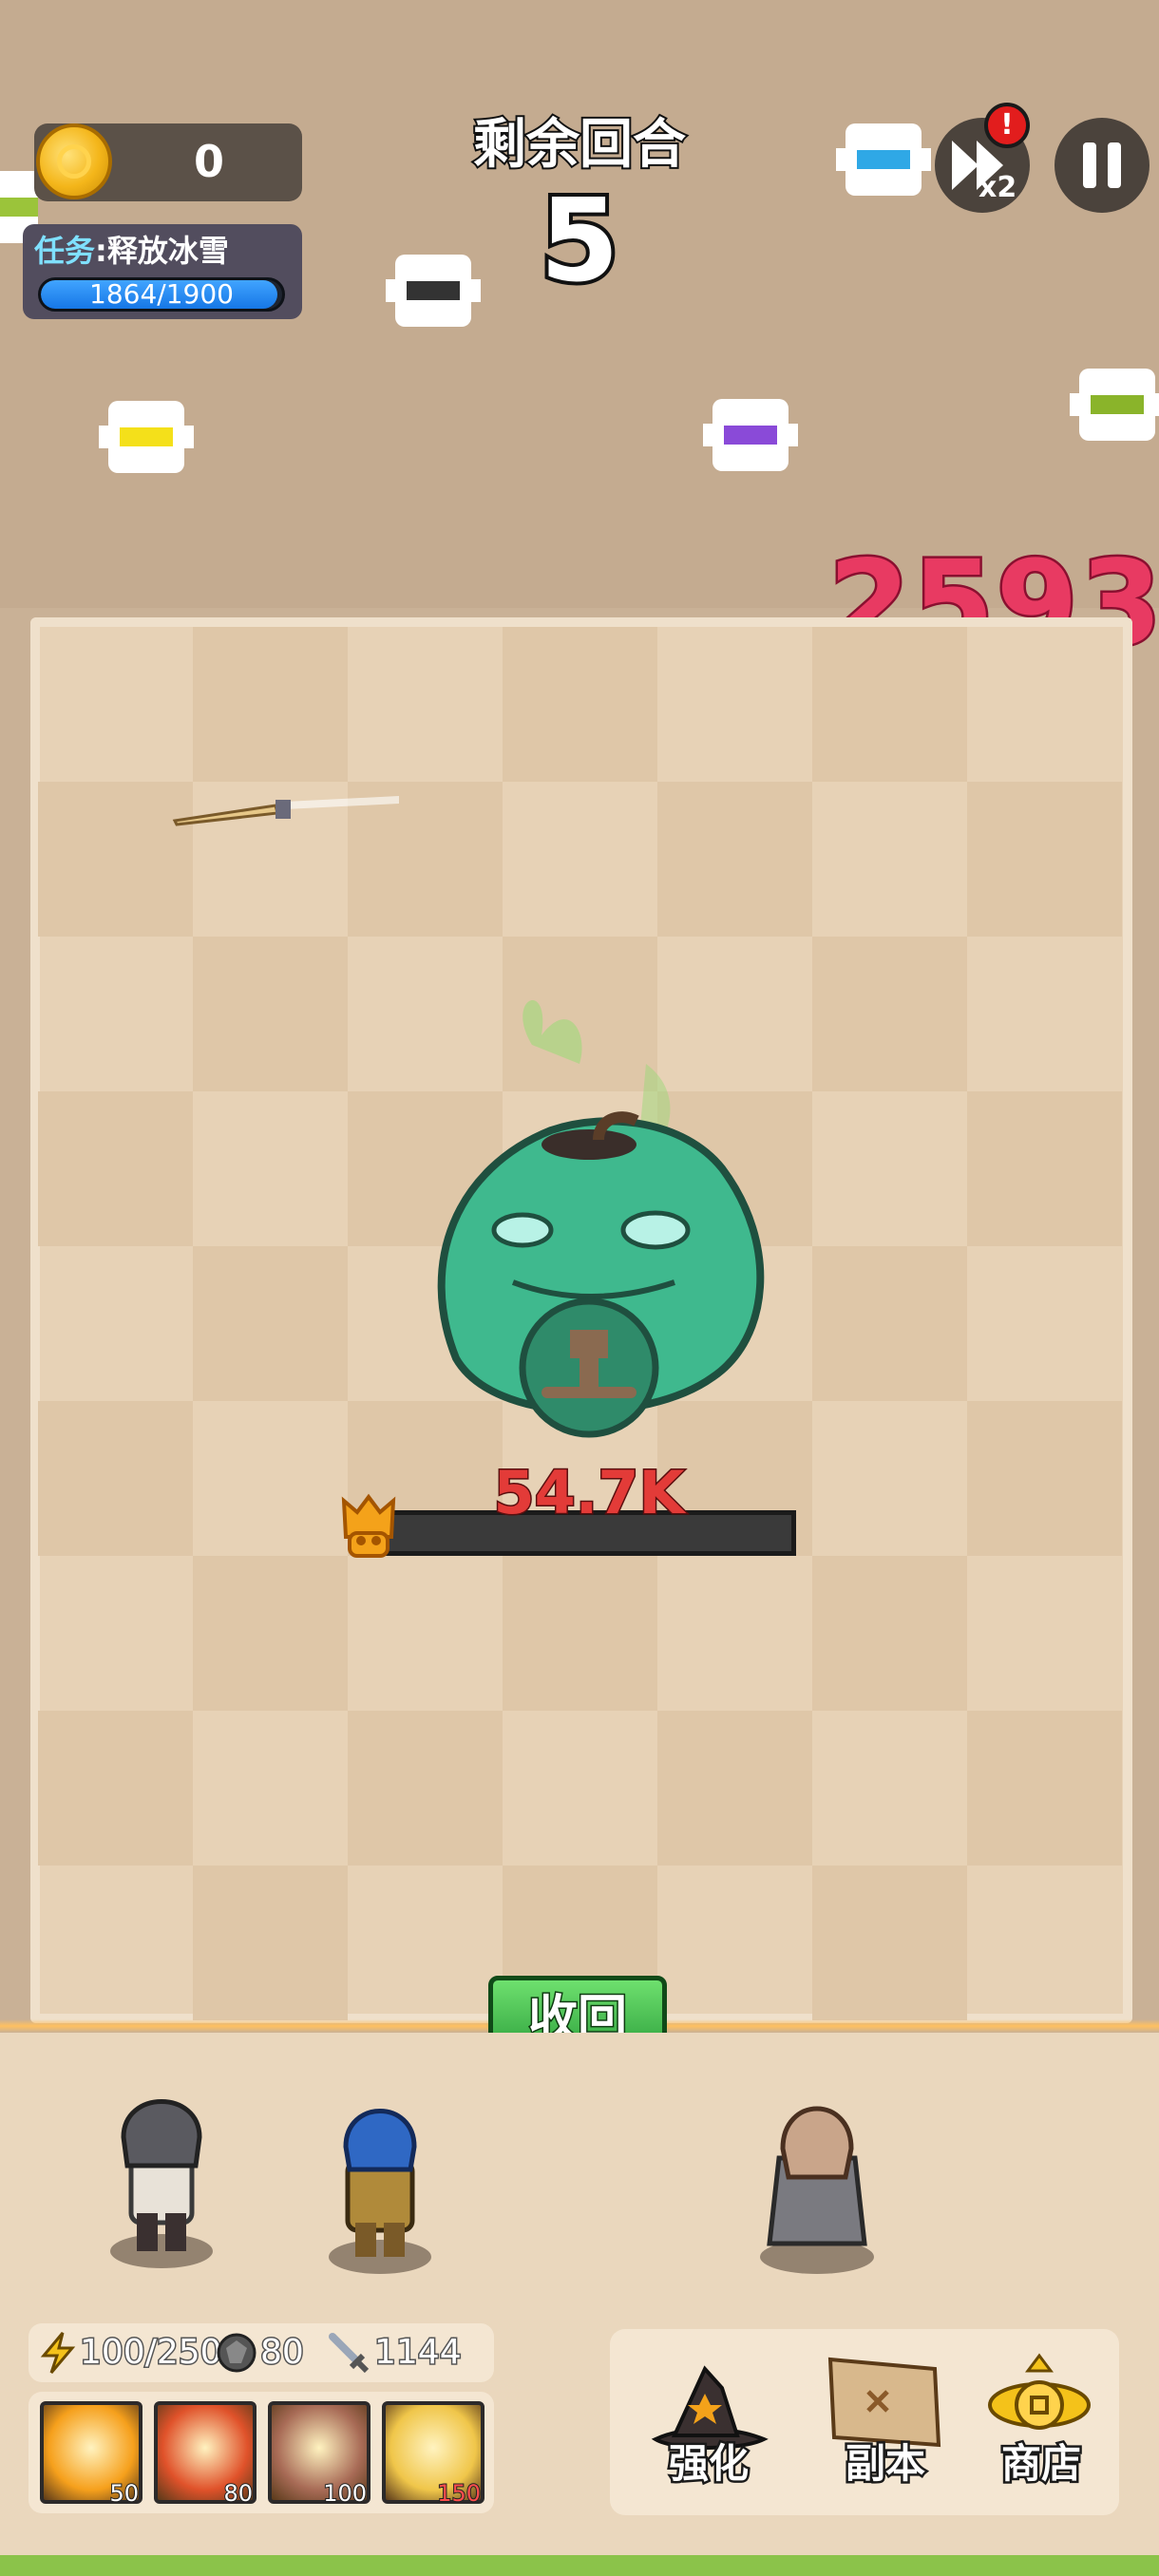 This screenshot has height=2576, width=1159. What do you see at coordinates (162, 251) in the screenshot?
I see `quest-name: :释放冰雪` at bounding box center [162, 251].